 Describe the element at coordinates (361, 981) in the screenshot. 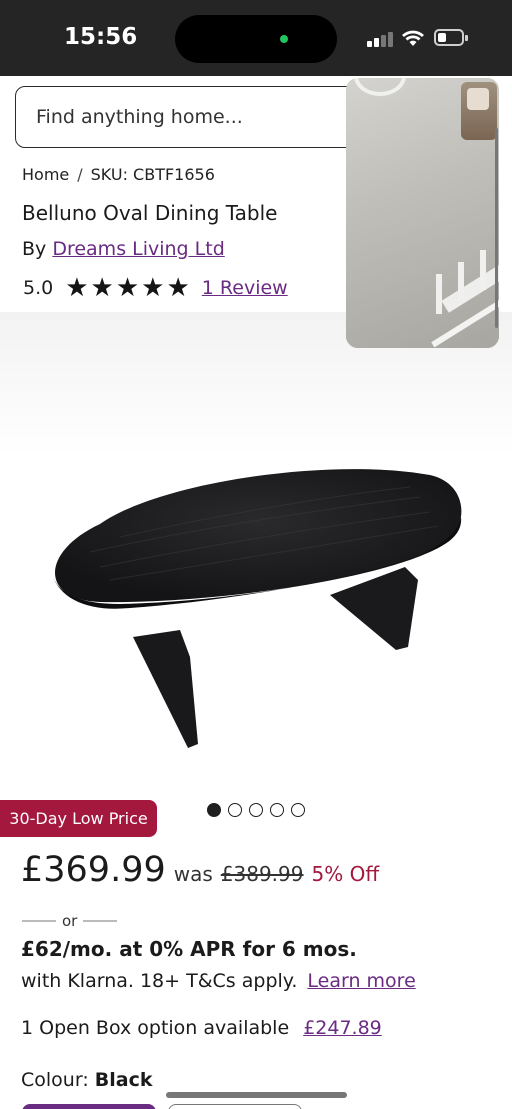

I see `learn-more-link: Learn more` at that location.